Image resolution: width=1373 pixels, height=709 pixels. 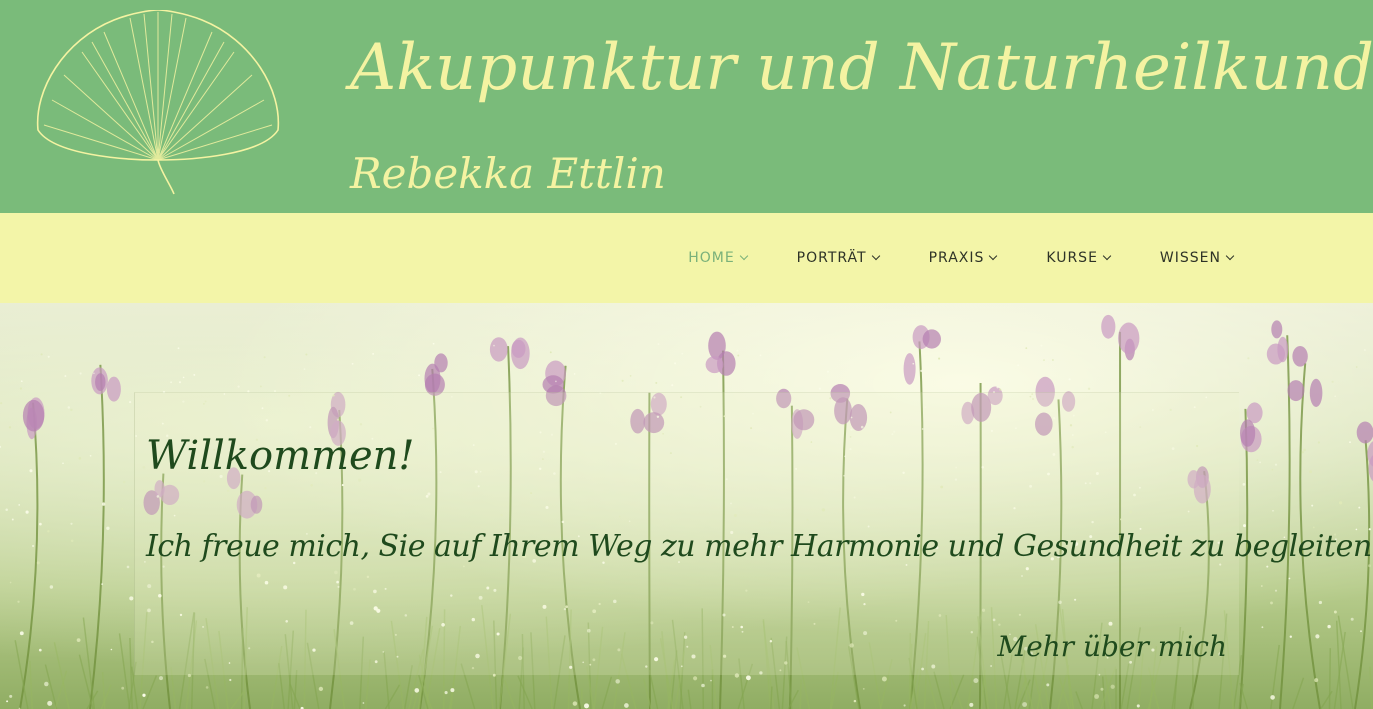 What do you see at coordinates (861, 68) in the screenshot?
I see `site-title: Akupunktur und Naturheilkunde` at bounding box center [861, 68].